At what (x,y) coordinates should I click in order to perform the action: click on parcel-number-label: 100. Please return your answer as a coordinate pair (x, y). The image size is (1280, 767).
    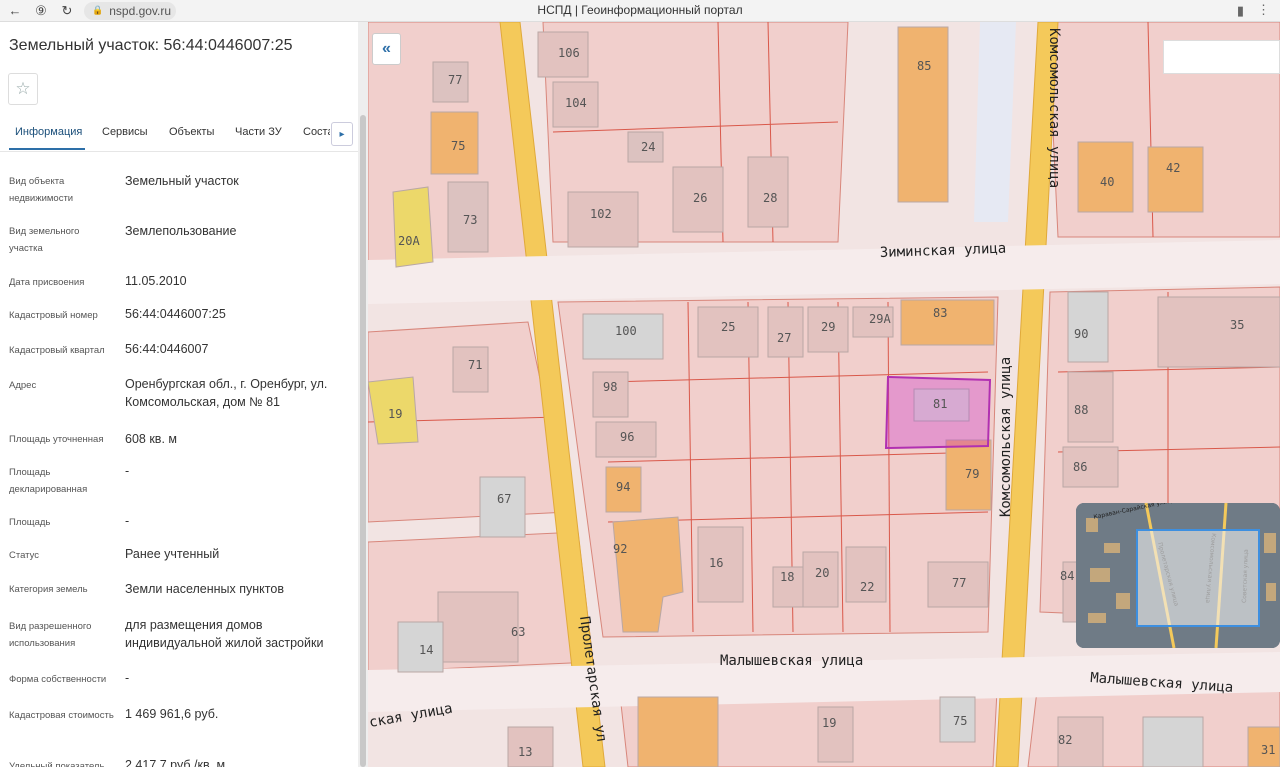
    Looking at the image, I should click on (626, 331).